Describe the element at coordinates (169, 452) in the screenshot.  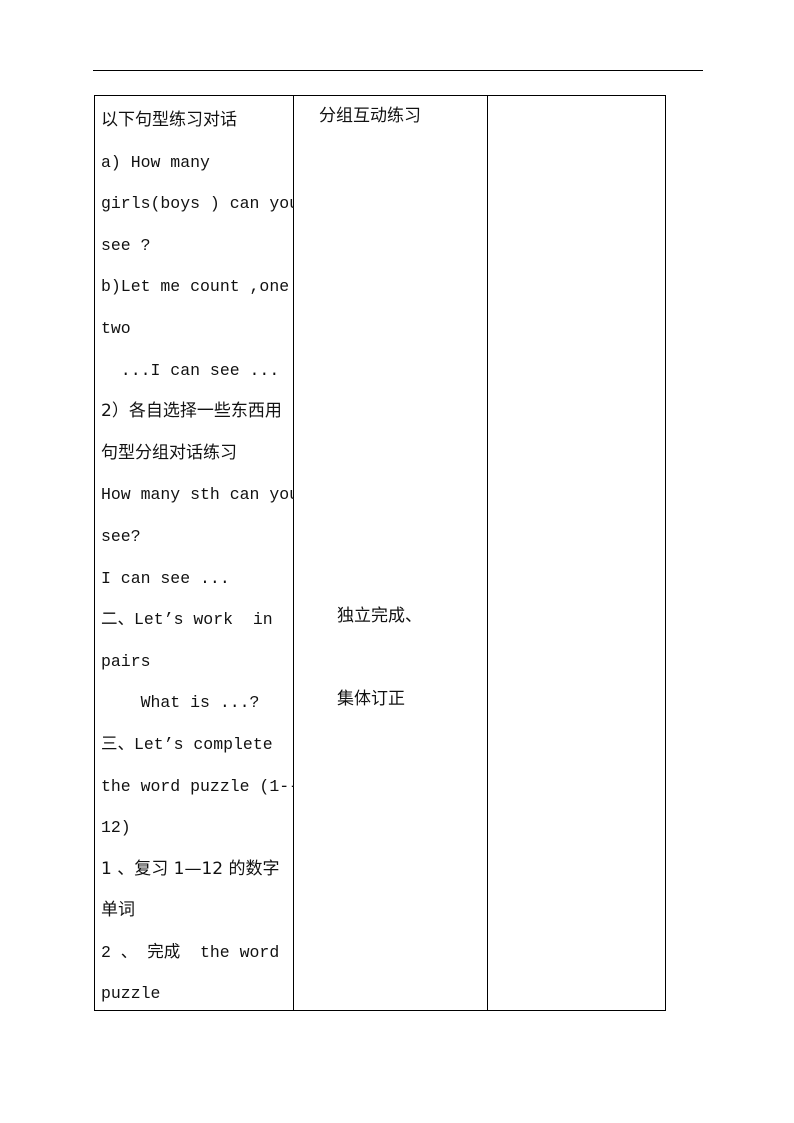
I see `text-line: 句型分组对话练习` at that location.